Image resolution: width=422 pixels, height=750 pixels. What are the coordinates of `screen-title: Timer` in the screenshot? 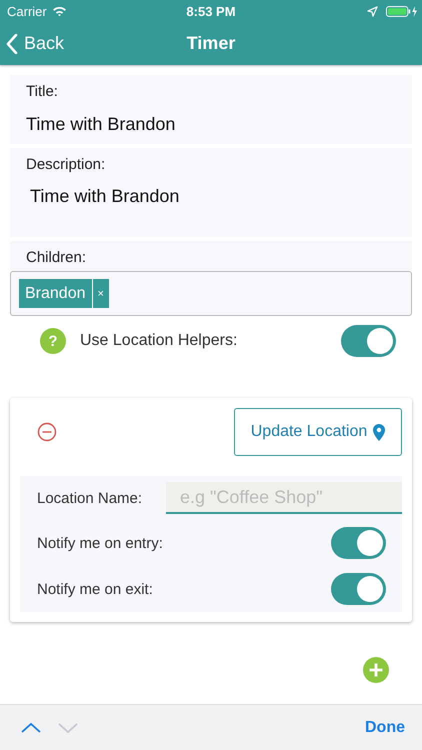 It's located at (211, 43).